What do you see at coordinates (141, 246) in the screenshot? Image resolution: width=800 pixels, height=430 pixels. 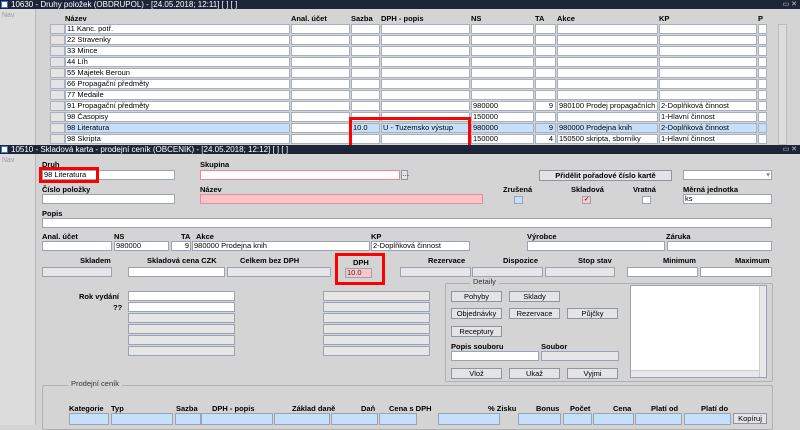 I see `ns-input: 980000` at bounding box center [141, 246].